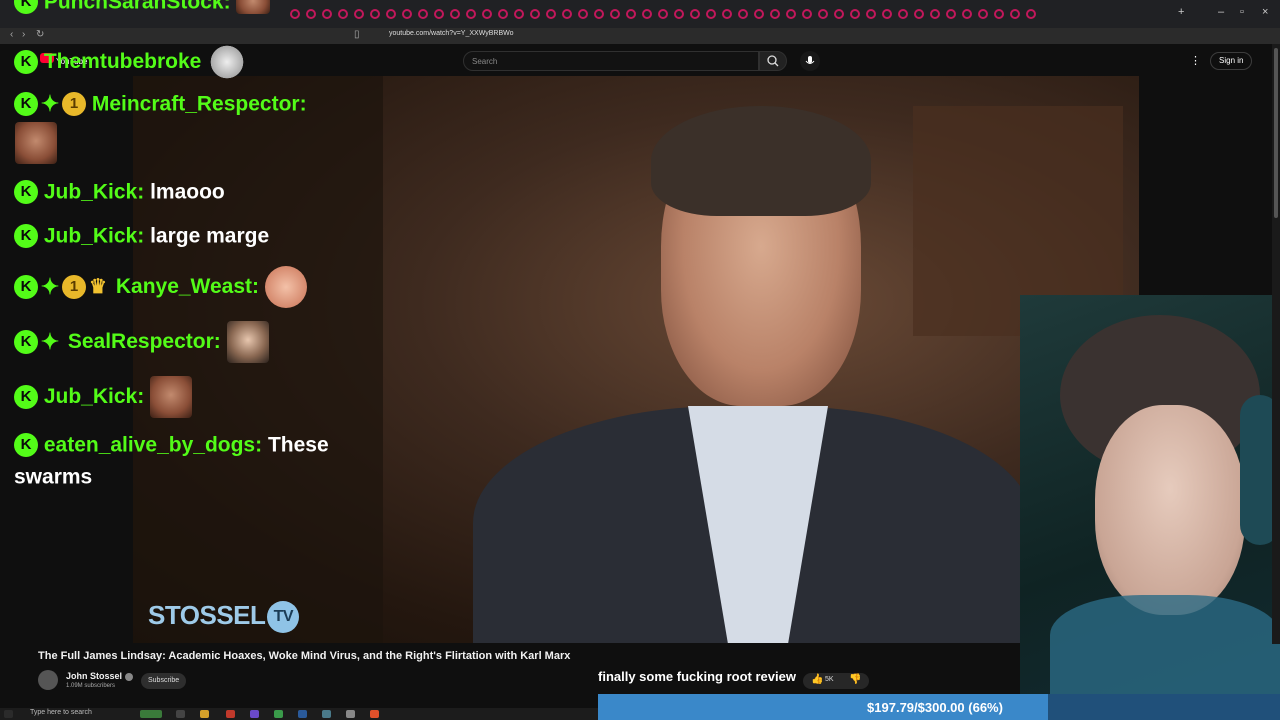  Describe the element at coordinates (1265, 12) in the screenshot. I see `close-icon: ×` at that location.